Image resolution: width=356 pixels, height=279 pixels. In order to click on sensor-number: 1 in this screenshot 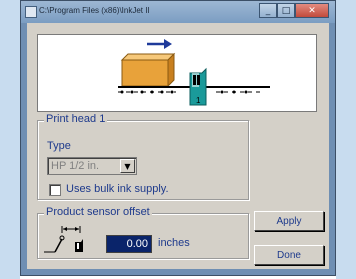, I will do `click(198, 100)`.